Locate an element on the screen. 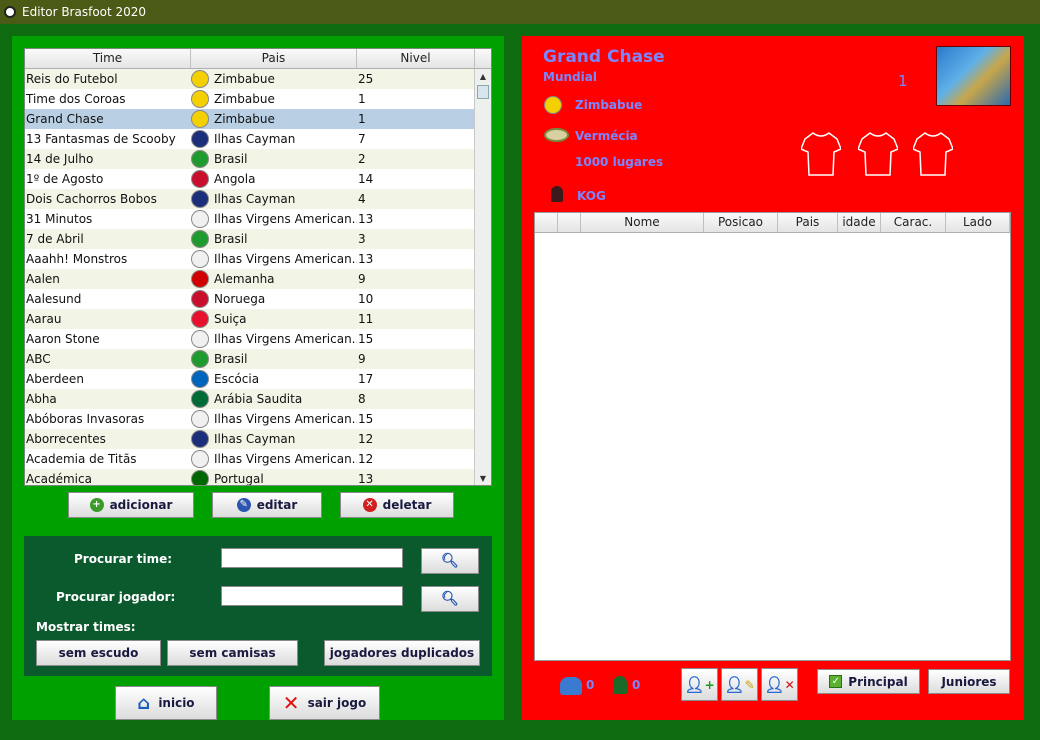  country-cell: Escócia is located at coordinates (274, 379).